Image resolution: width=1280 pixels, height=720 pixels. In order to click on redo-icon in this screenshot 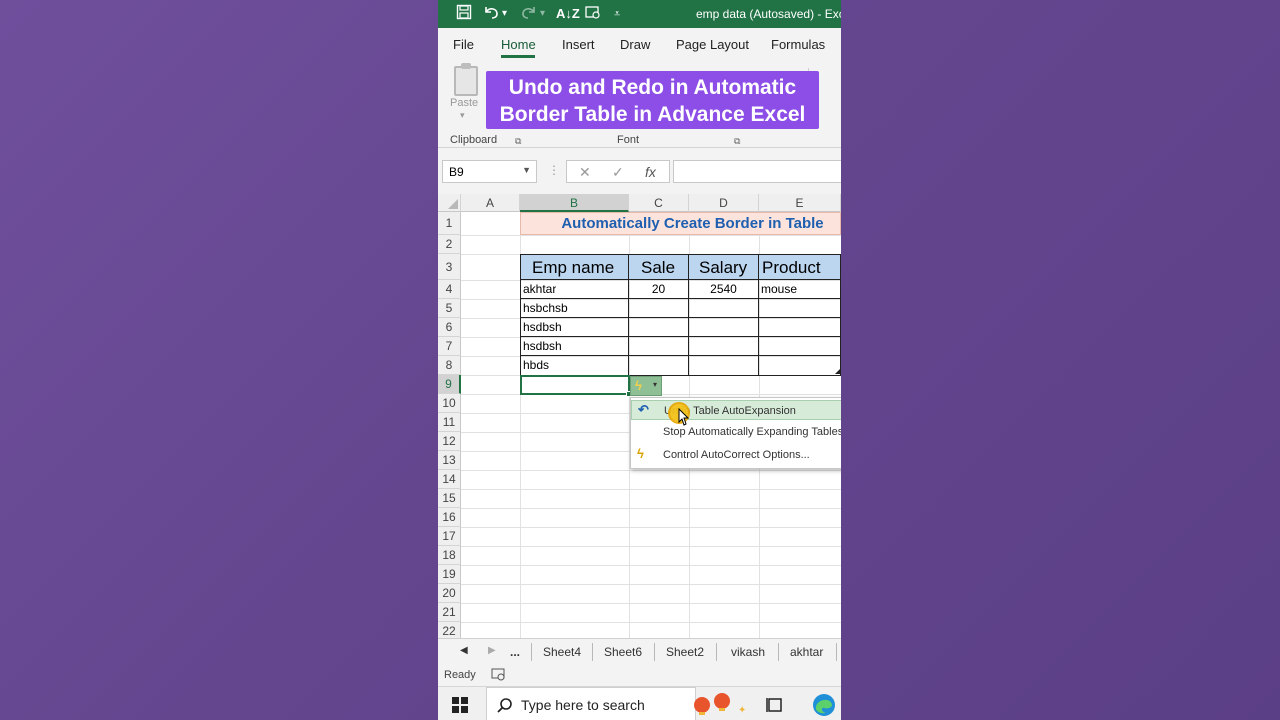, I will do `click(529, 15)`.